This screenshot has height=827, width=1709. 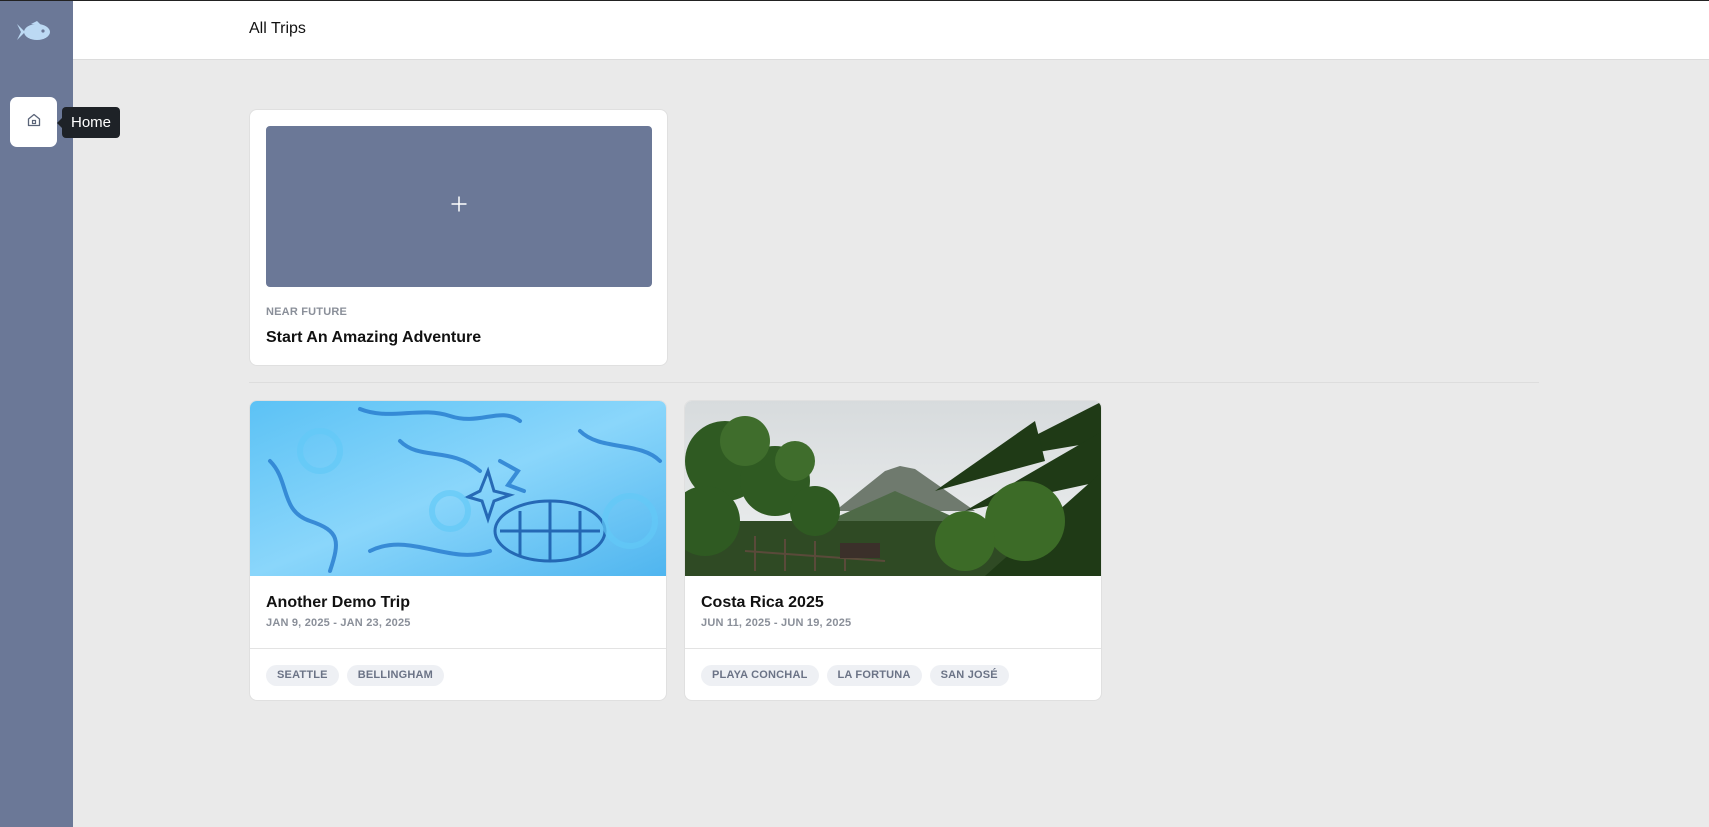 I want to click on page-title: All Trips, so click(x=277, y=28).